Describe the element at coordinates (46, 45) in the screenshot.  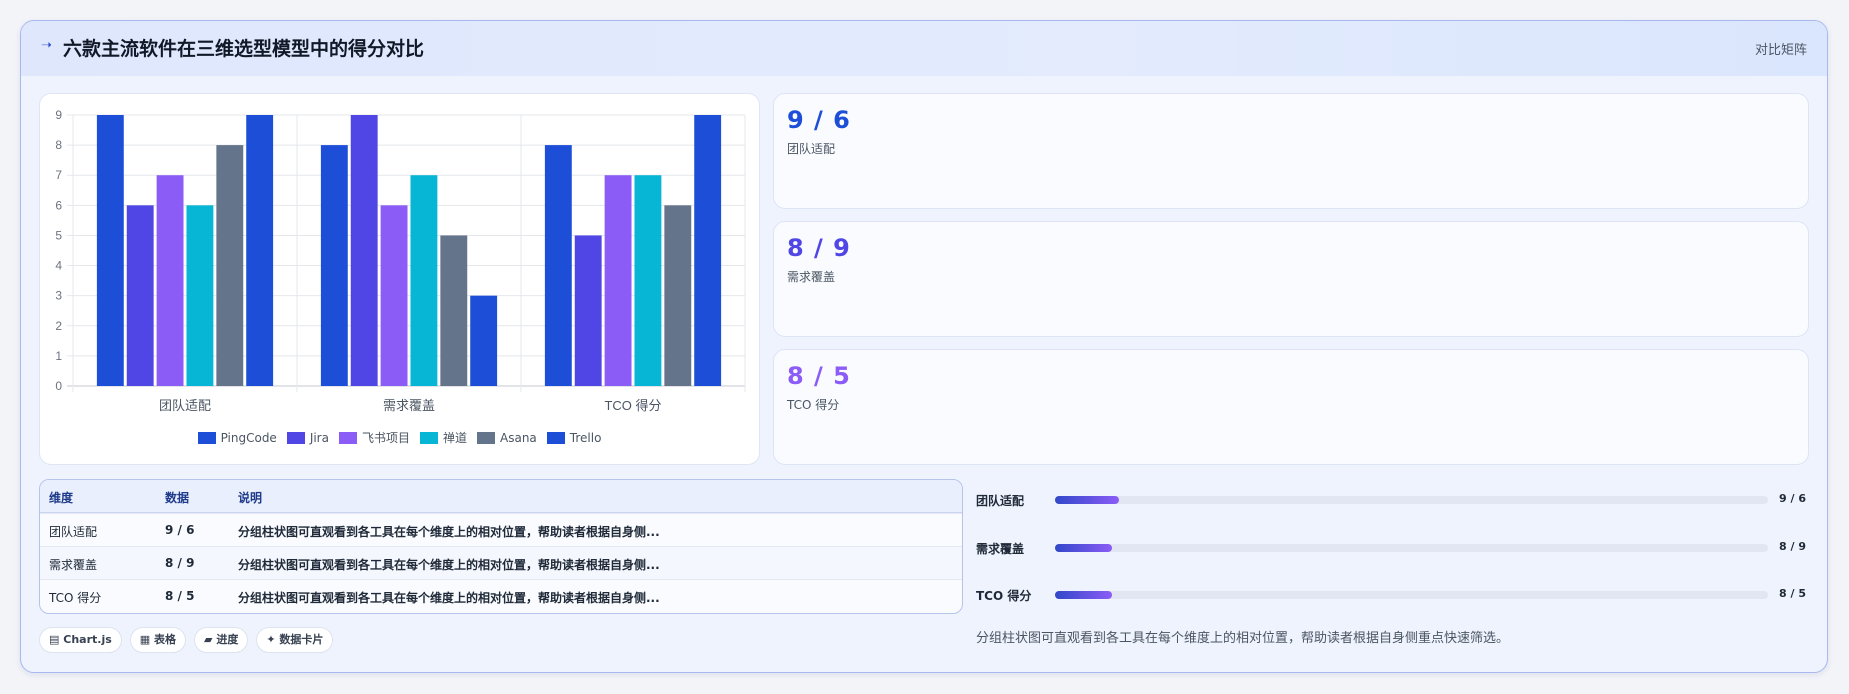
I see `chart-icon: ➝` at that location.